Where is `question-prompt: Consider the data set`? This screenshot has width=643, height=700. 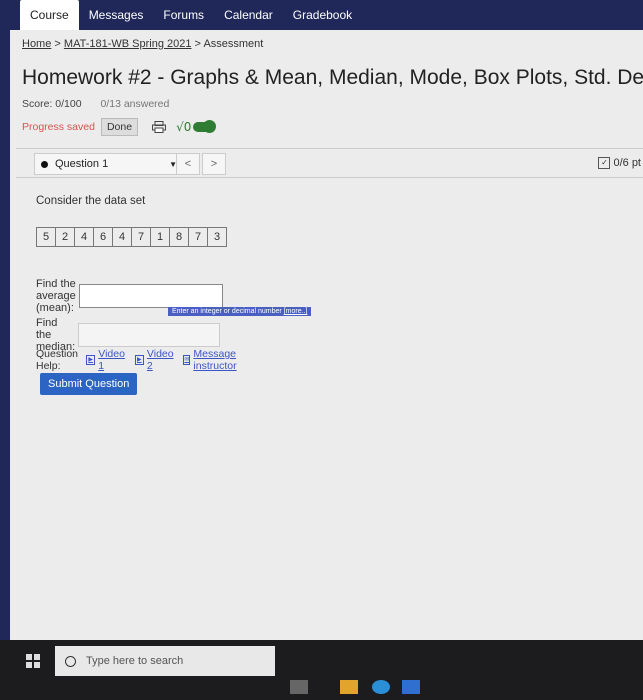 question-prompt: Consider the data set is located at coordinates (91, 201).